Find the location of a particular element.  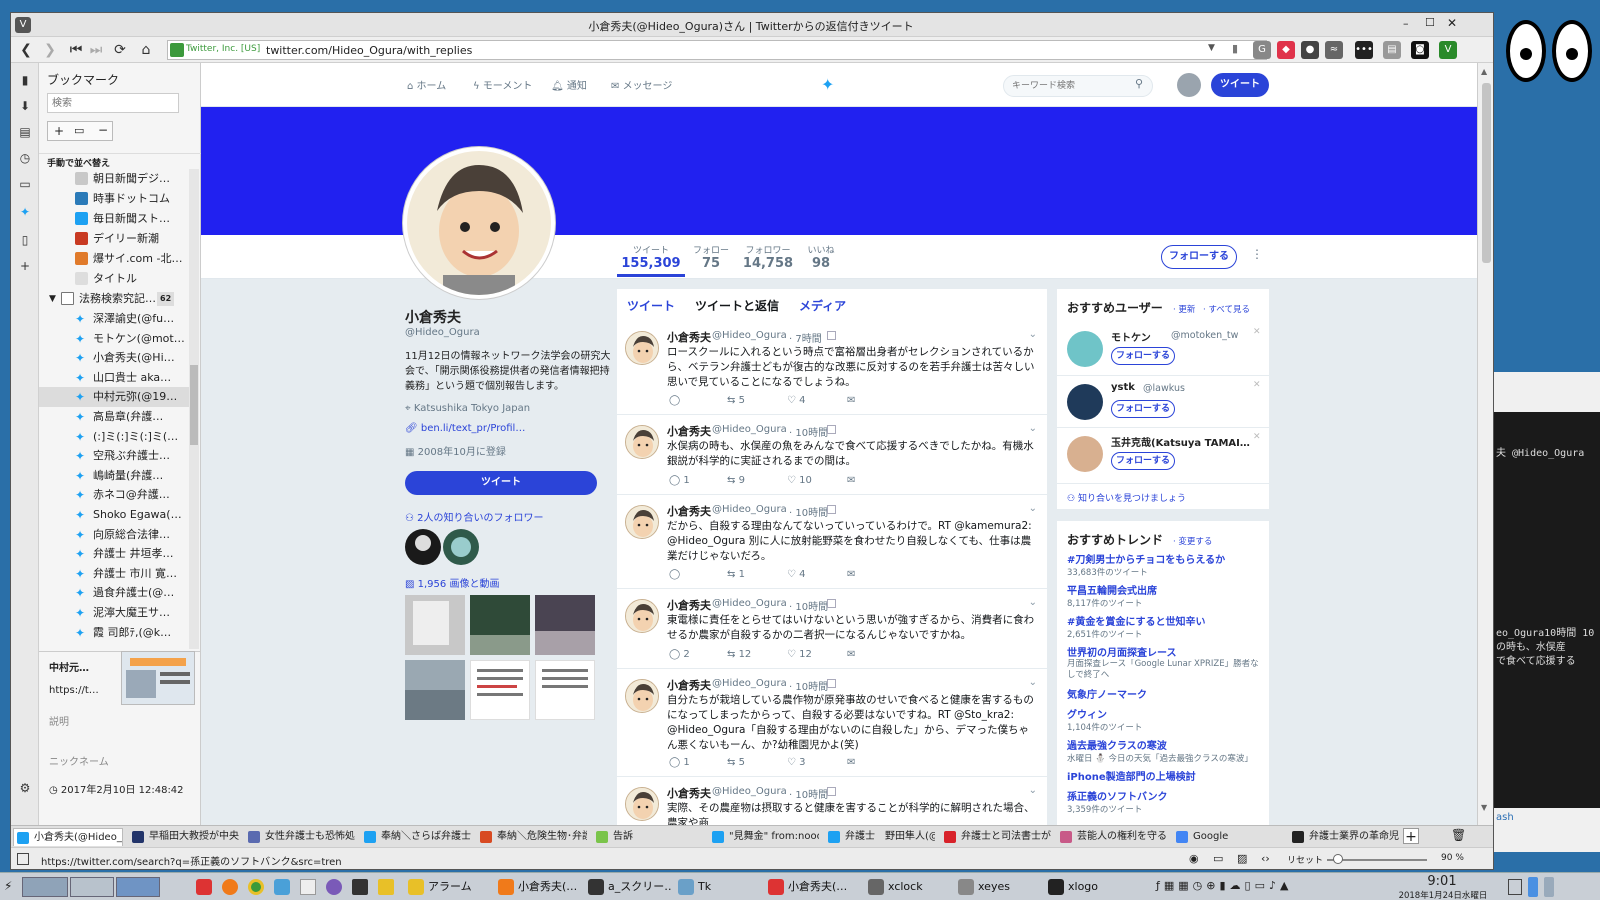

search-icon: ⚲ is located at coordinates (1139, 83).